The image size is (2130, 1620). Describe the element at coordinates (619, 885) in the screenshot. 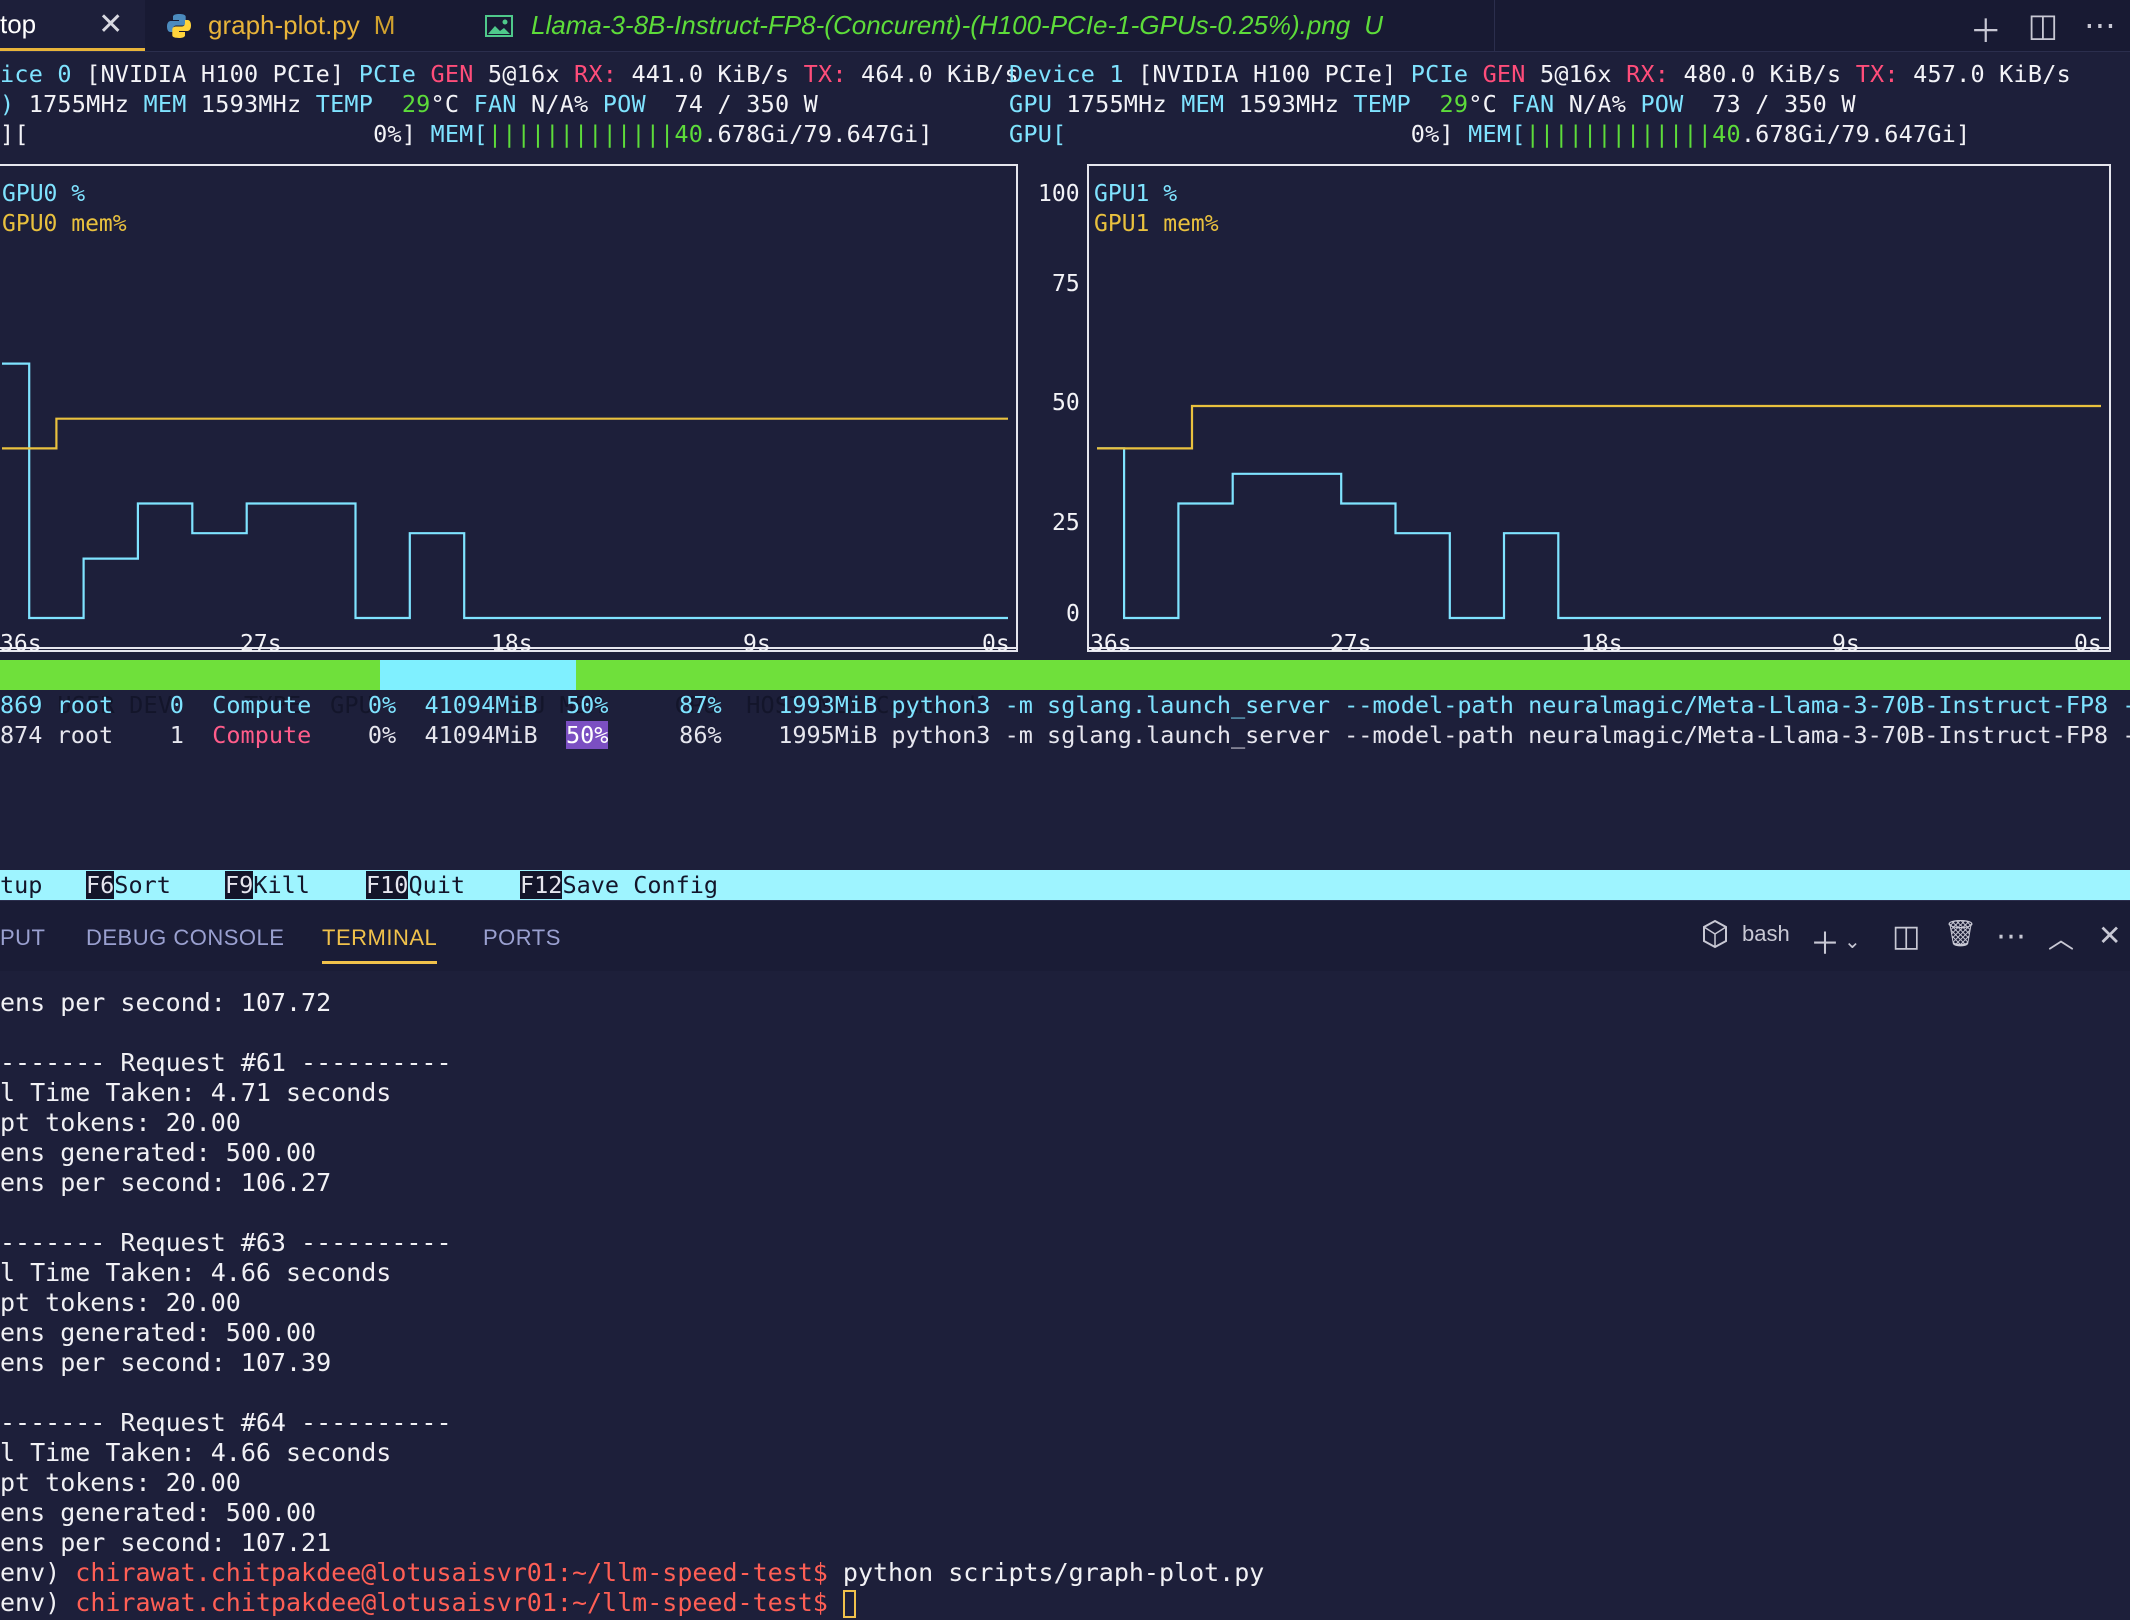

I see `fkey-save-config: F12Save Config` at that location.